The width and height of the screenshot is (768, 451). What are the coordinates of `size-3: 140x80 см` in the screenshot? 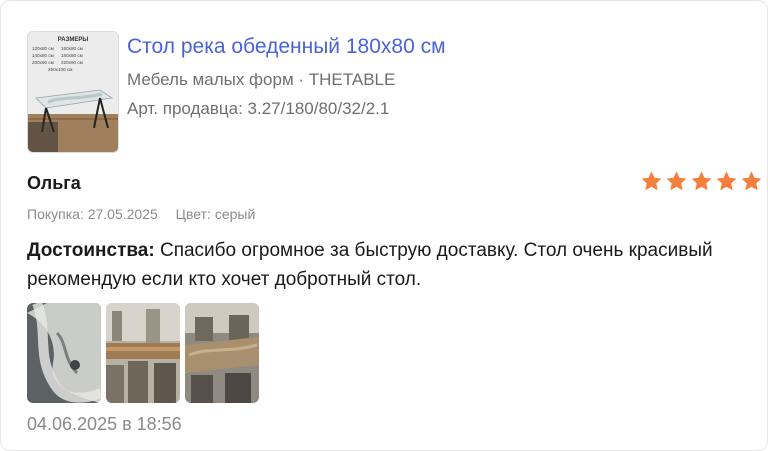 It's located at (43, 55).